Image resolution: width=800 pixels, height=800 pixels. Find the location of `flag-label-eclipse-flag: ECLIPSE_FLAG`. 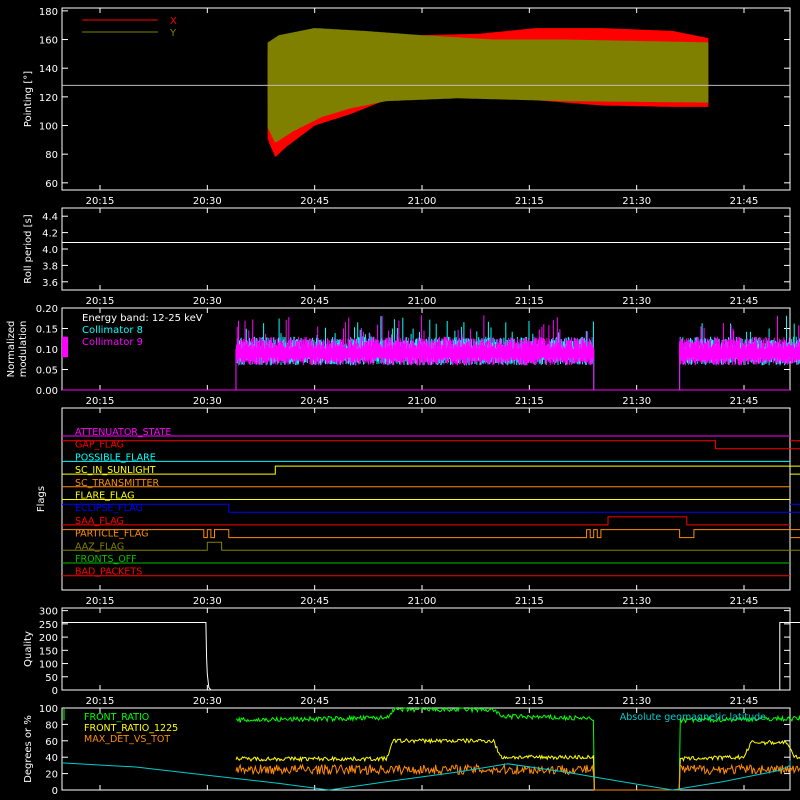

flag-label-eclipse-flag: ECLIPSE_FLAG is located at coordinates (109, 508).